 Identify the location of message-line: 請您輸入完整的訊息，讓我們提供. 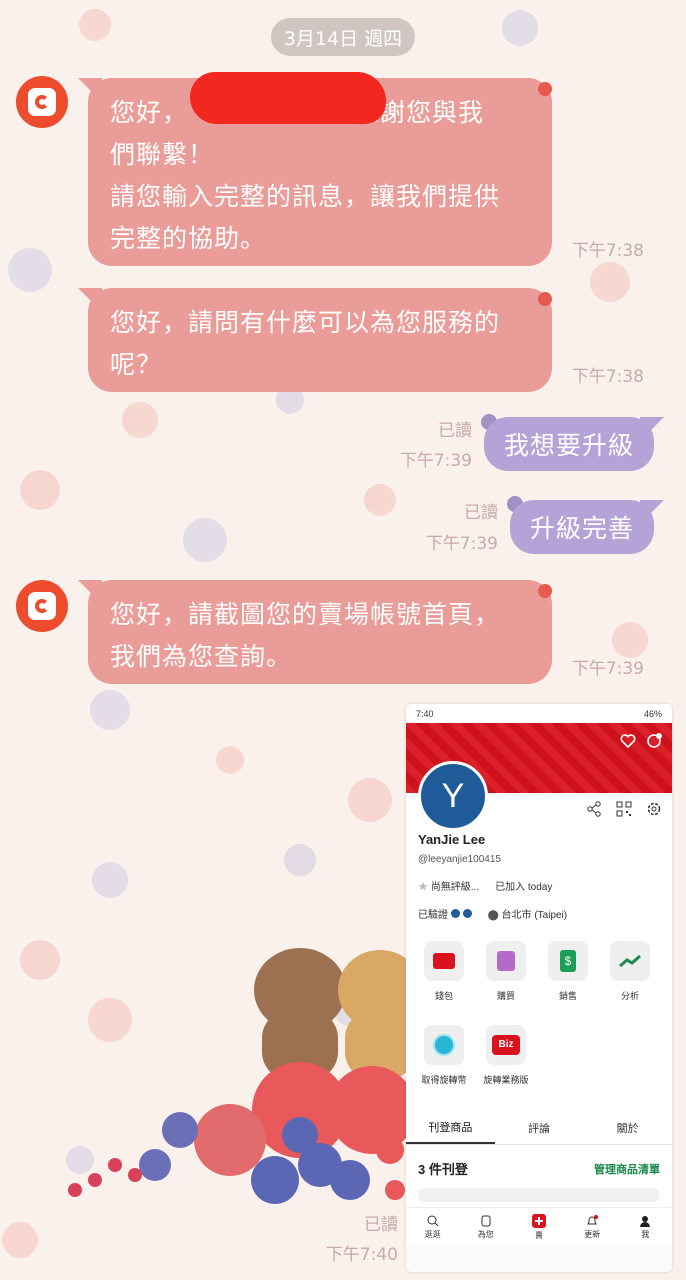
(305, 196).